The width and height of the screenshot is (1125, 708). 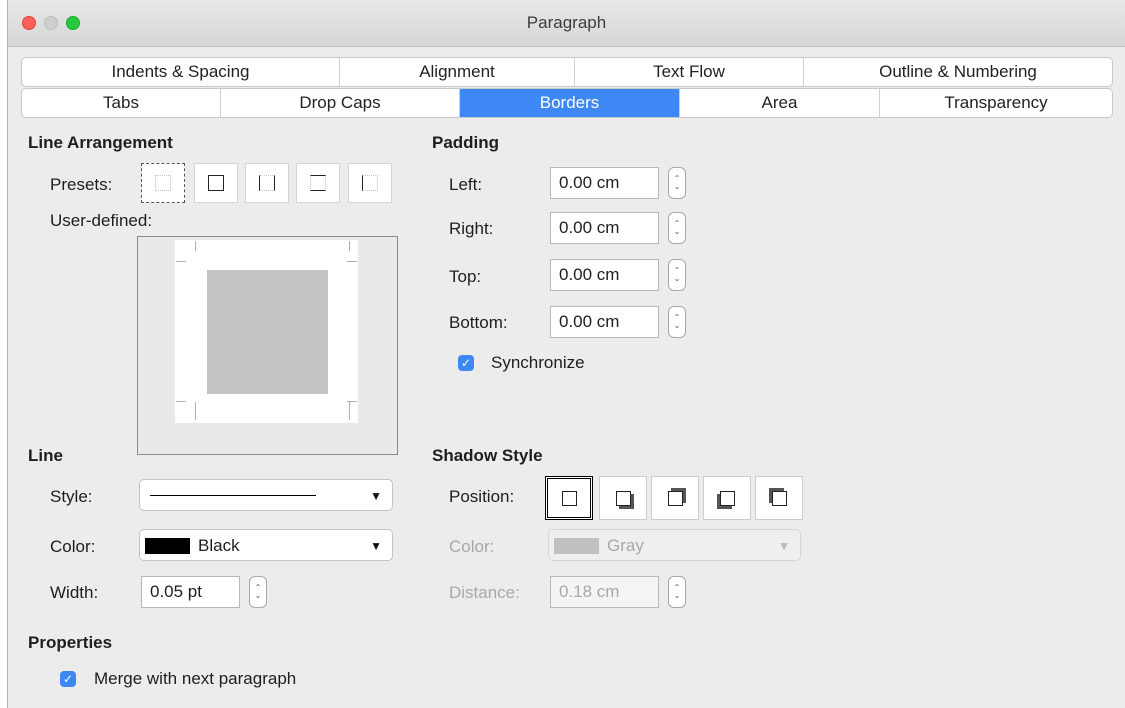 I want to click on tab-row-2: Tabs Drop Caps Borders Area Transparency, so click(x=567, y=103).